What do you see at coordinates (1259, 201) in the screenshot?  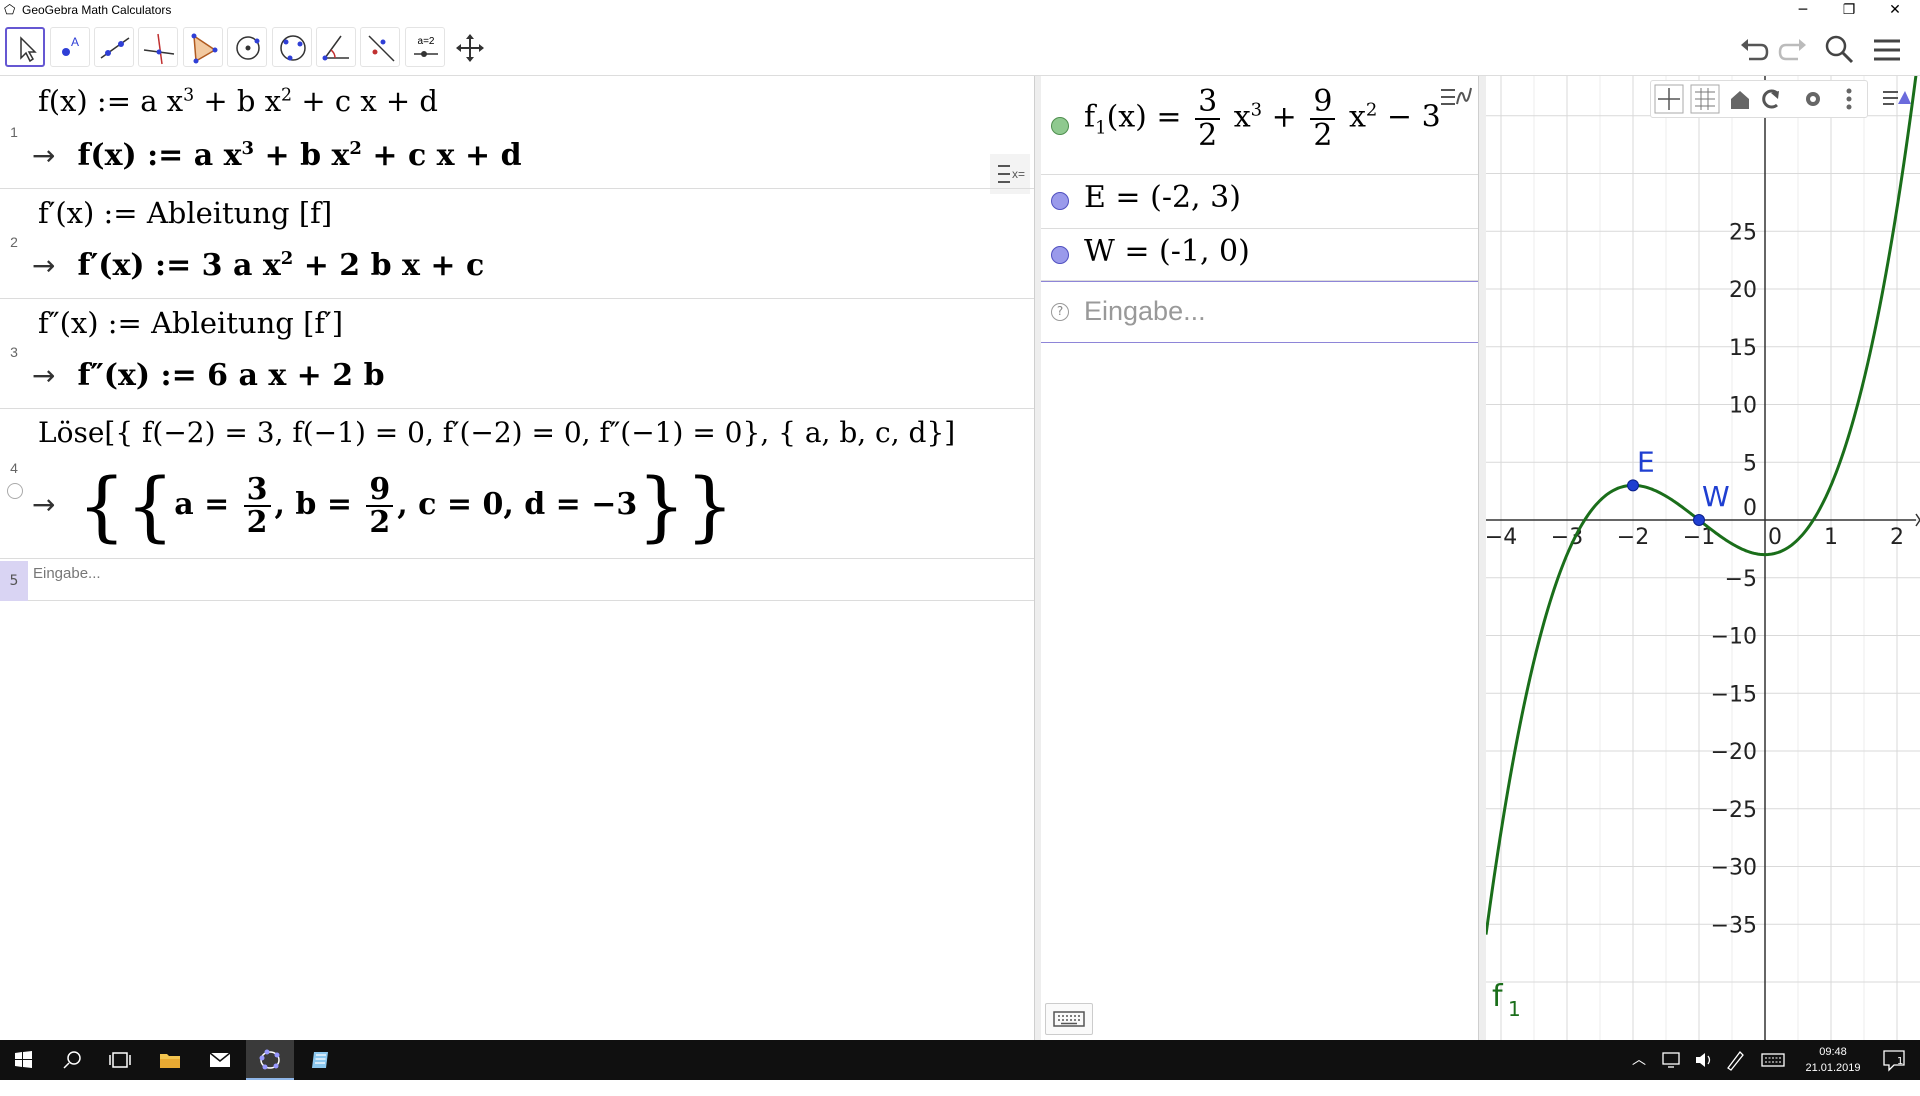 I see `algebra-item-E: E = (-2, 3)` at bounding box center [1259, 201].